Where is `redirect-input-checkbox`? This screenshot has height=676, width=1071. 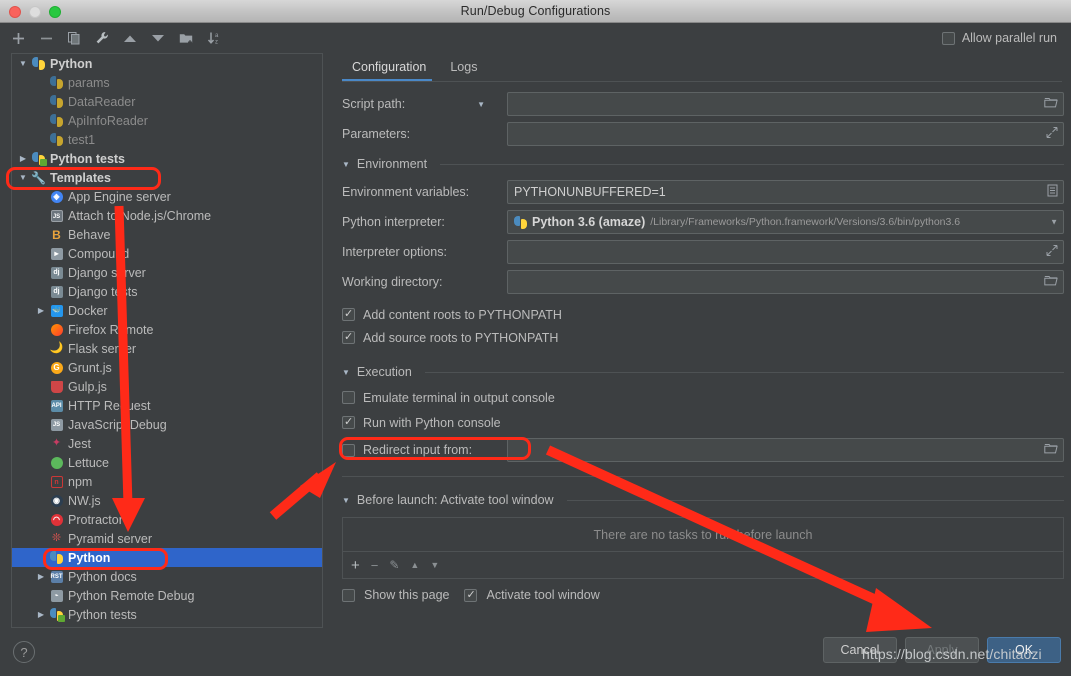
redirect-input-checkbox is located at coordinates (348, 450).